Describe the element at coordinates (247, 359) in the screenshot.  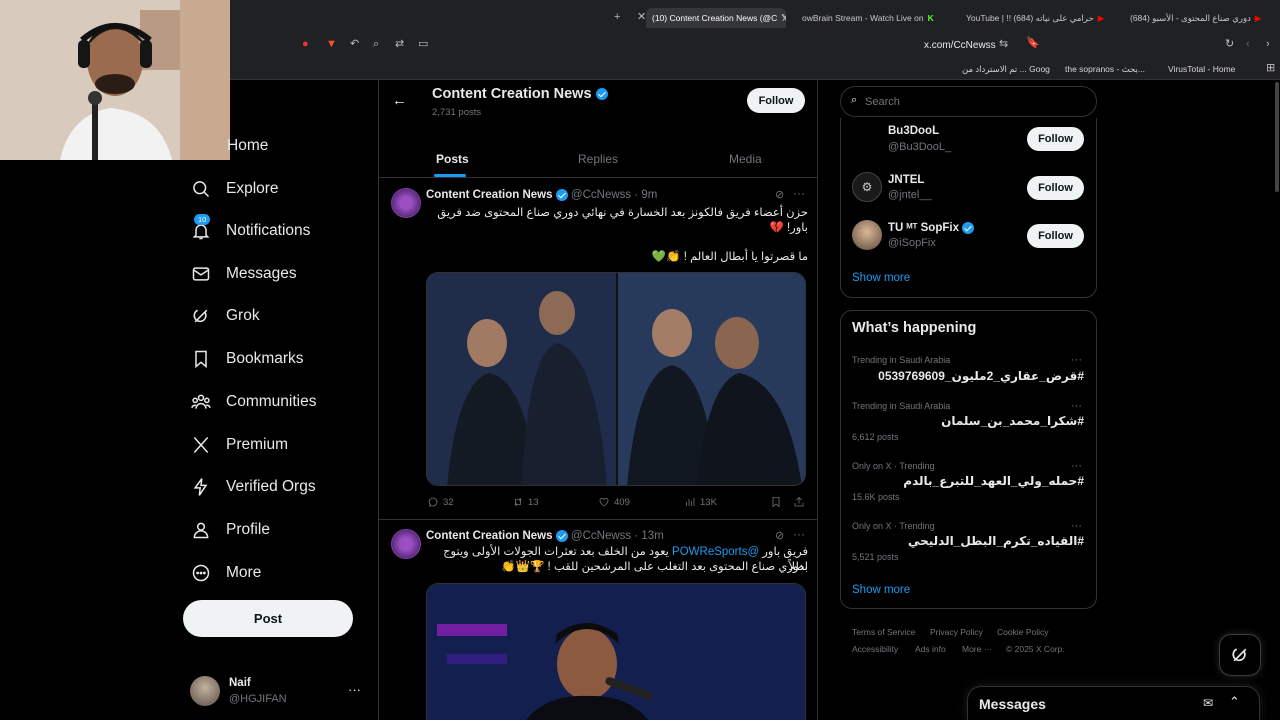
I see `nav-bookmarks: Bookmarks` at that location.